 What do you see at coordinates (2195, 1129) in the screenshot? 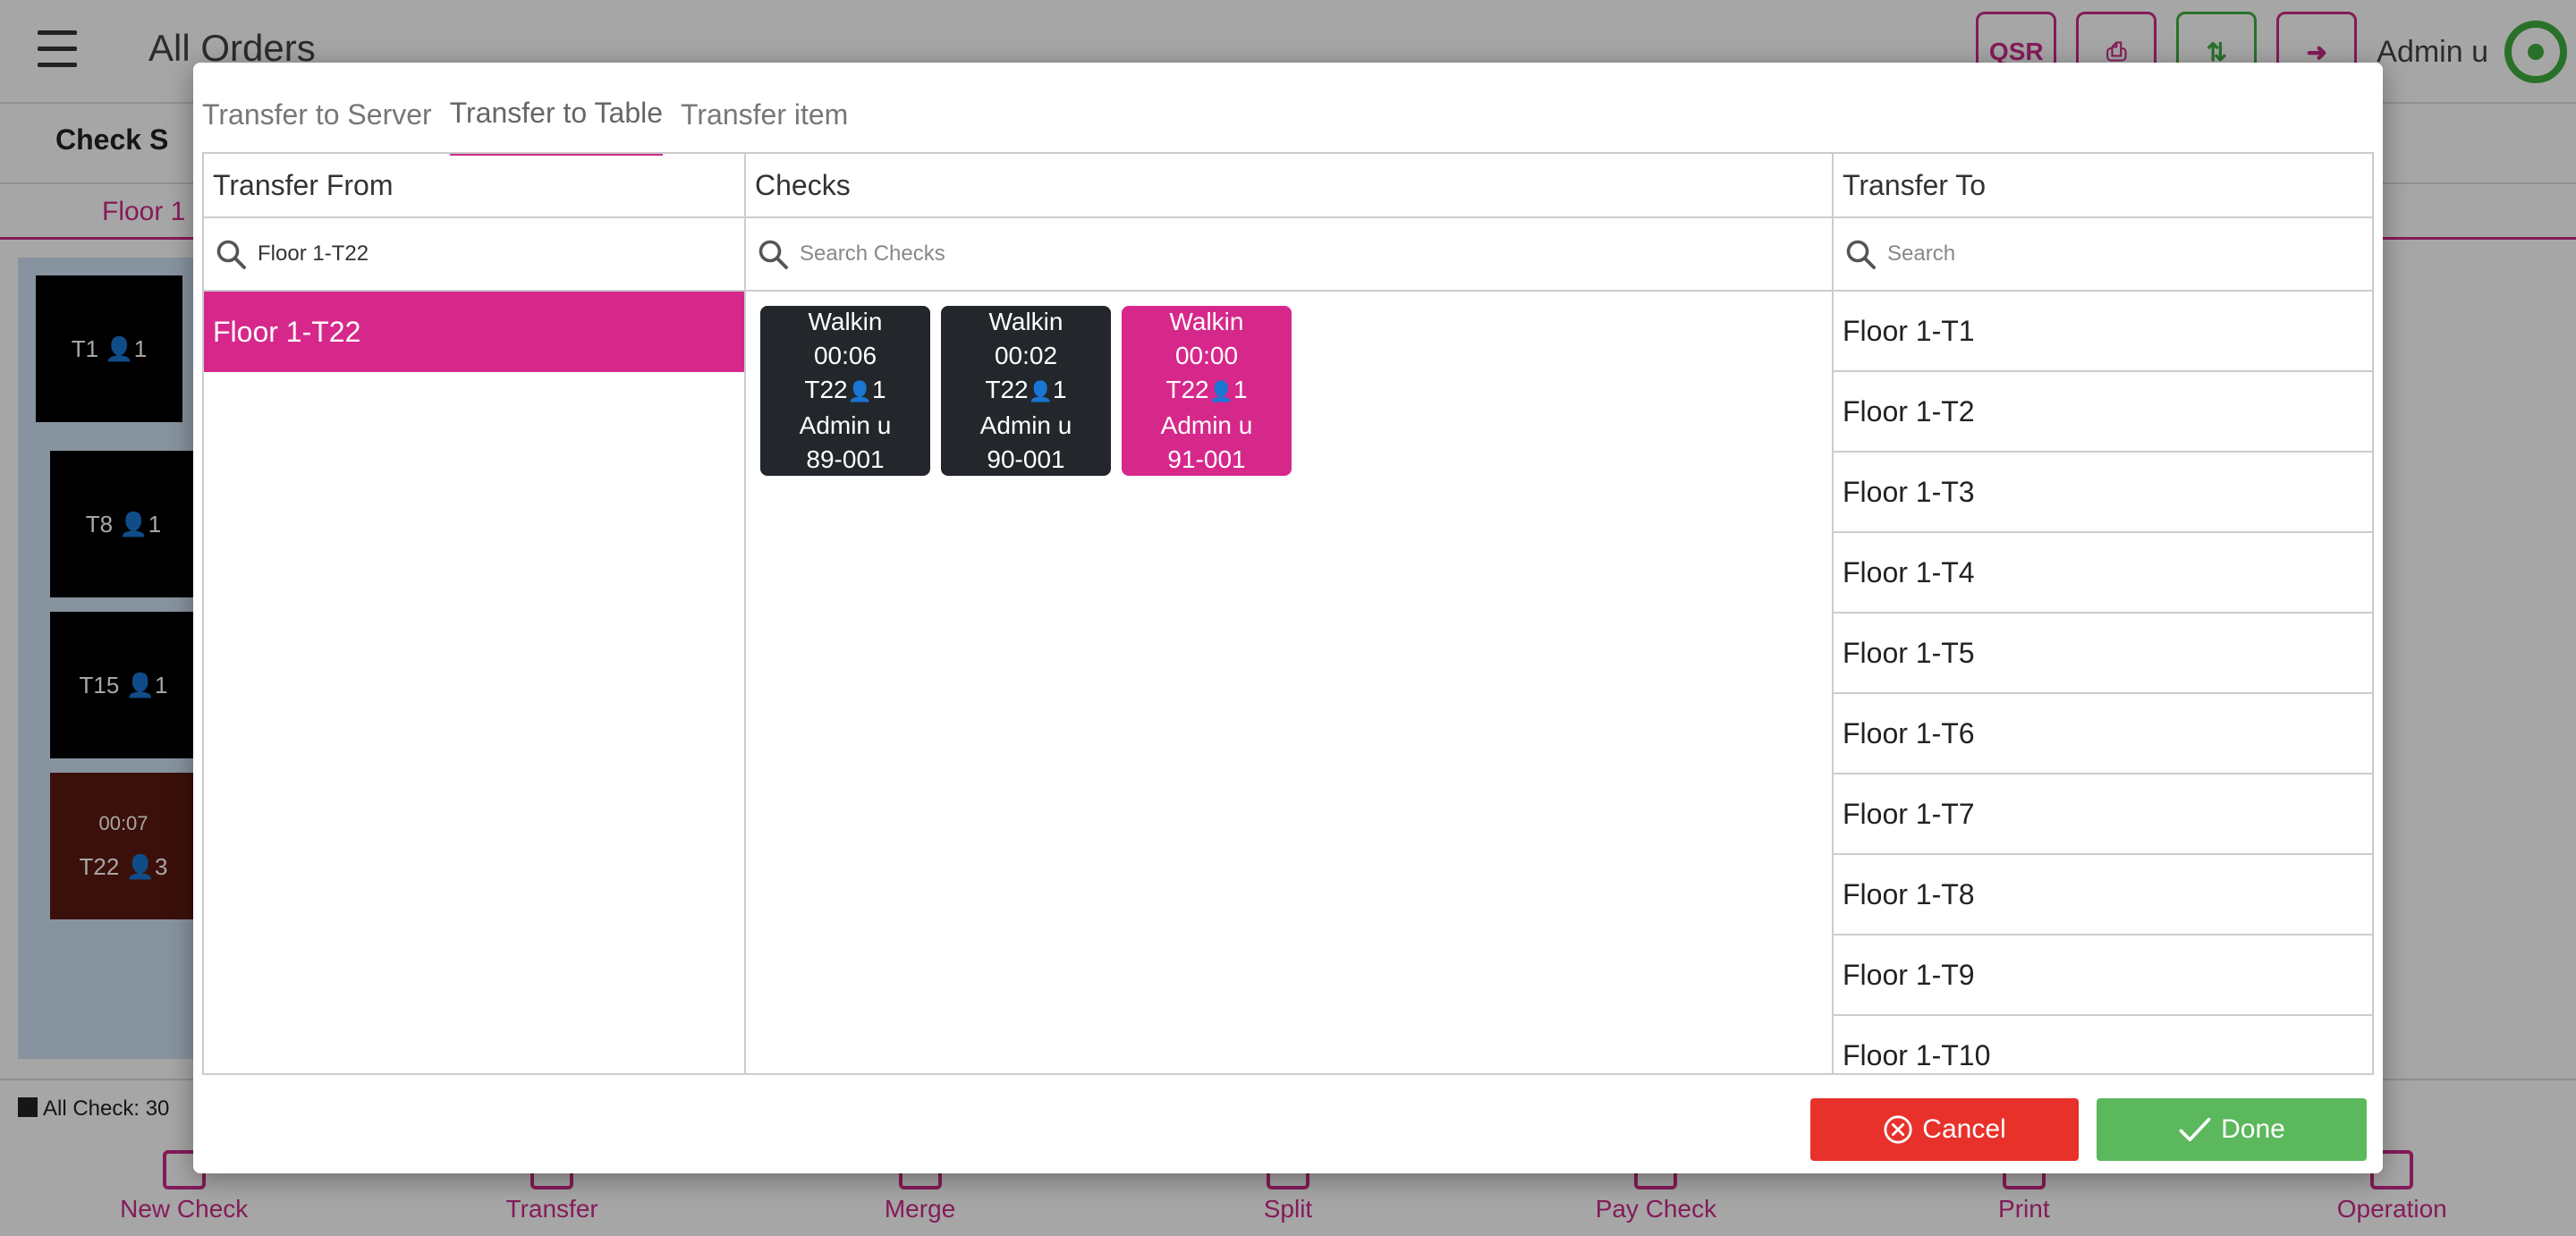
I see `checkmark-icon` at bounding box center [2195, 1129].